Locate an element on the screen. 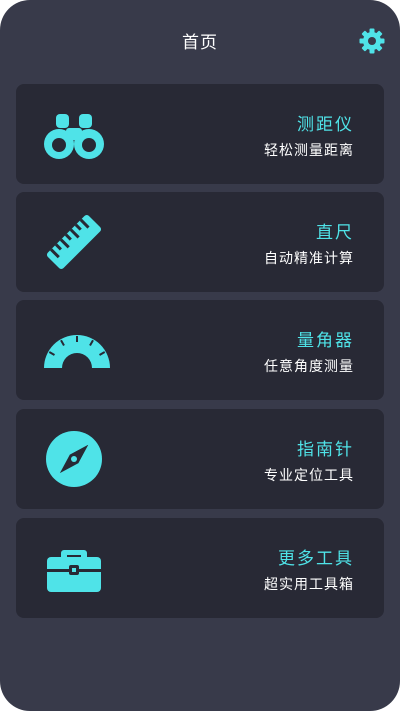 This screenshot has height=711, width=400. tool-name: 指南针 is located at coordinates (325, 450).